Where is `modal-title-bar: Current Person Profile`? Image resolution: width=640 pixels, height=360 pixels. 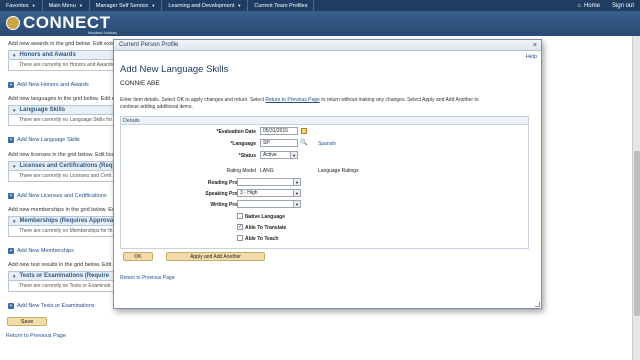 modal-title-bar: Current Person Profile is located at coordinates (327, 45).